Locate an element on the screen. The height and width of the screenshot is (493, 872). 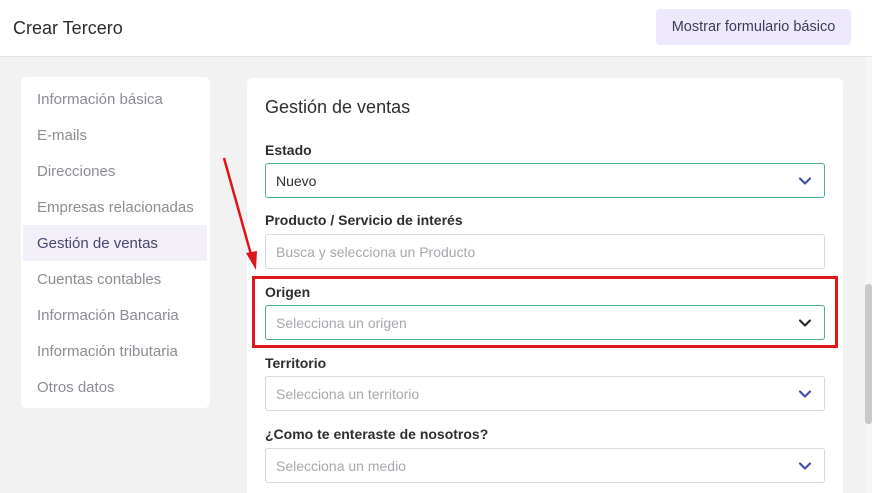
medio-label: ¿Como te enteraste de nosotros? is located at coordinates (377, 434).